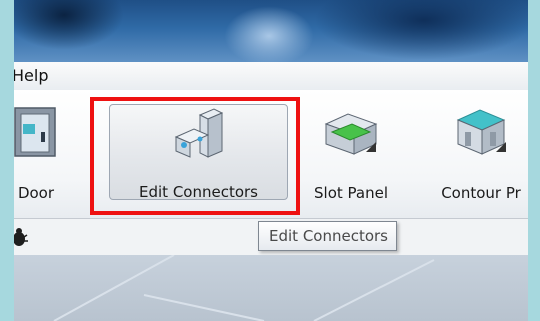  I want to click on contour-label: Contour Pr, so click(481, 193).